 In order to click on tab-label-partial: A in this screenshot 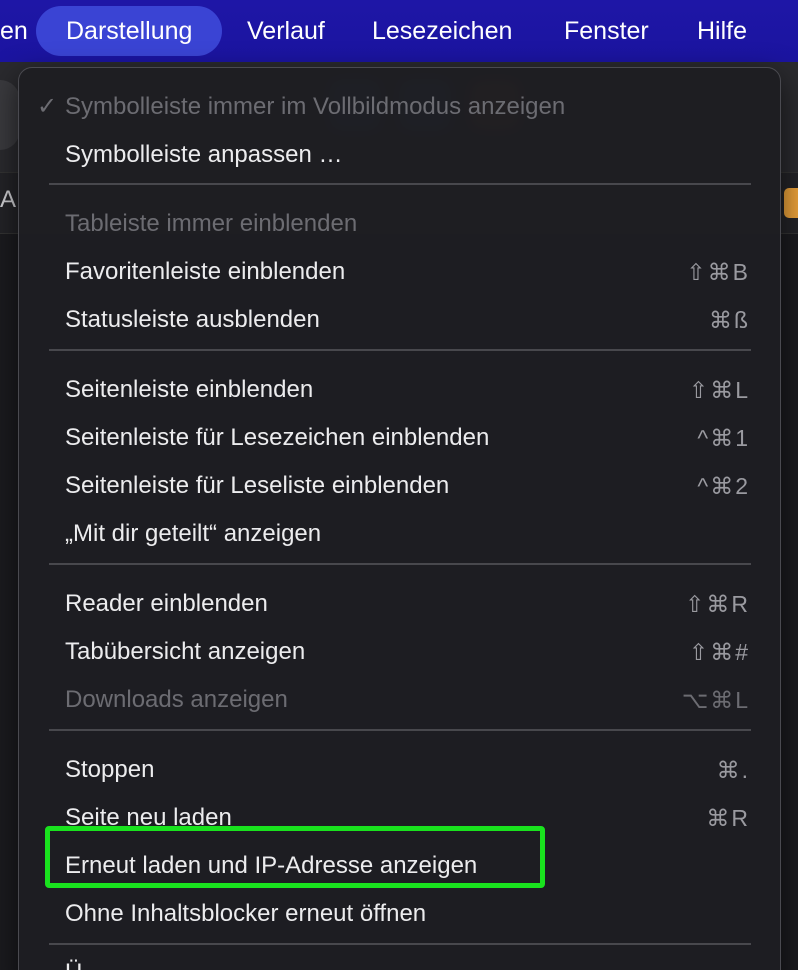, I will do `click(8, 199)`.